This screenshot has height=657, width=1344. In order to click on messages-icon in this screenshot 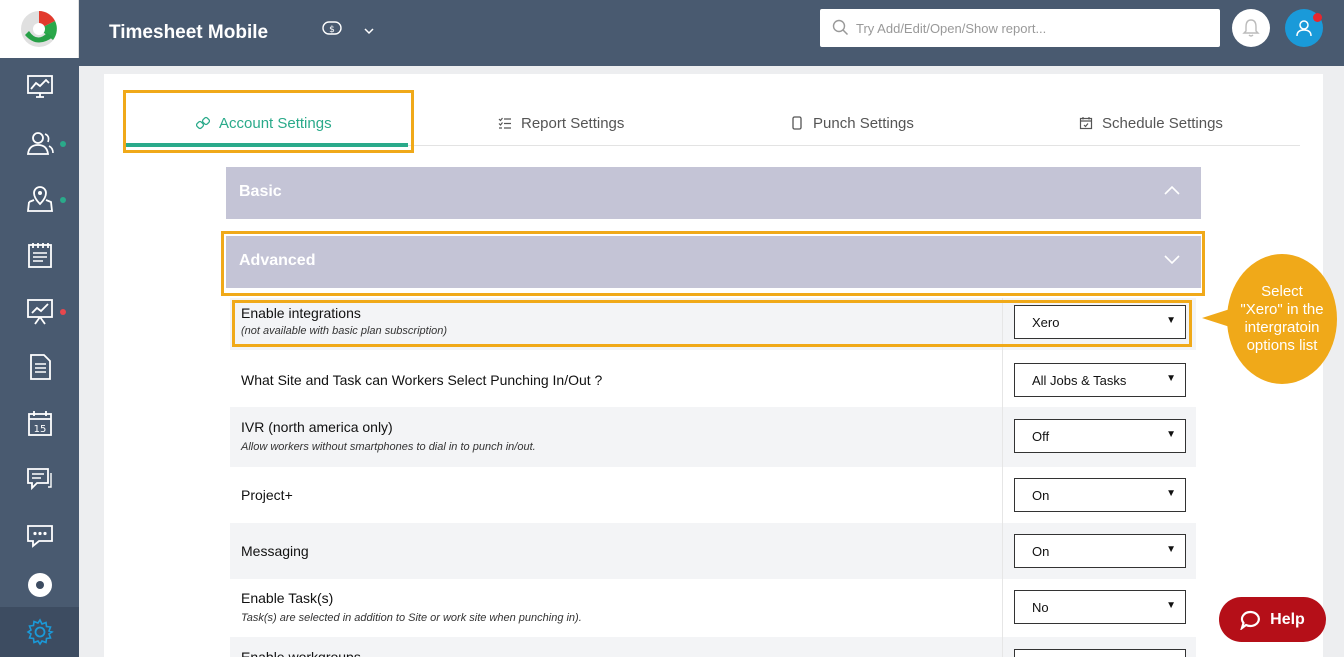, I will do `click(39, 479)`.